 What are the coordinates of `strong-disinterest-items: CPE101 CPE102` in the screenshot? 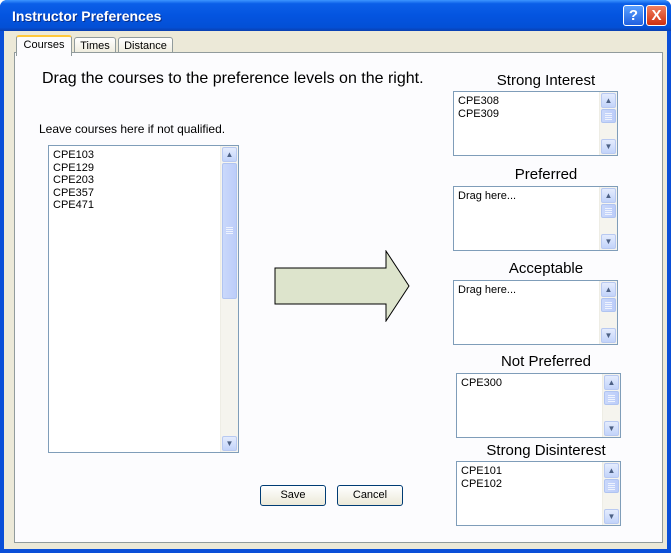 It's located at (481, 477).